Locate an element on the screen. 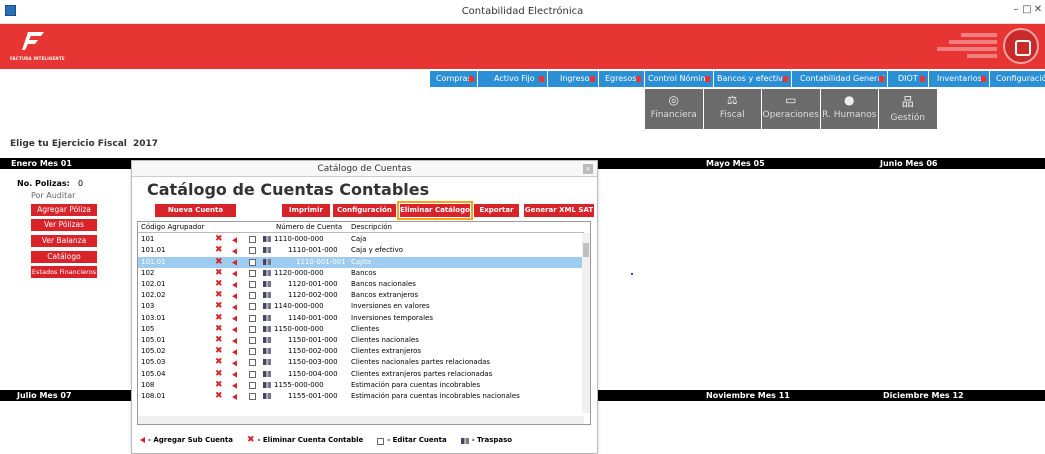  vertical-scrollbar is located at coordinates (586, 323).